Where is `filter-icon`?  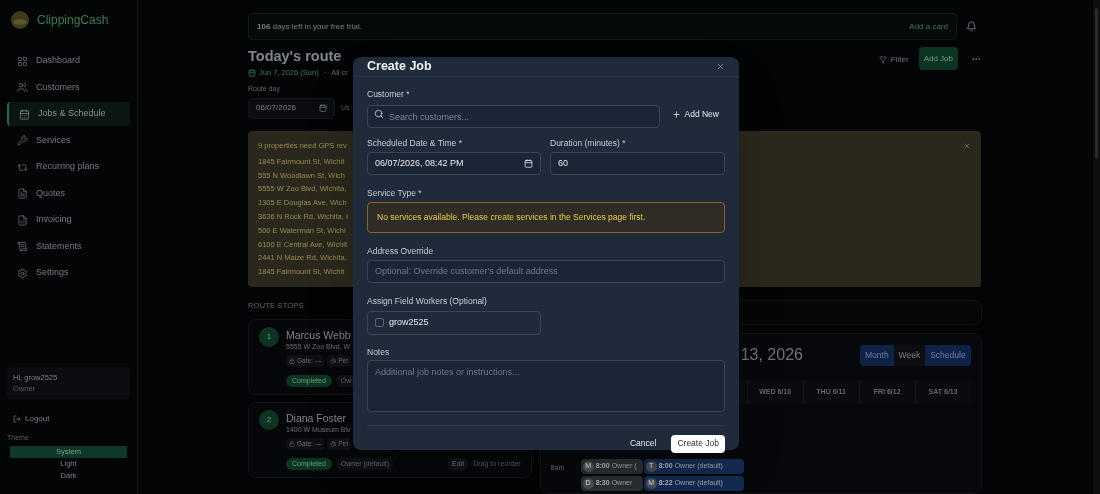
filter-icon is located at coordinates (882, 60).